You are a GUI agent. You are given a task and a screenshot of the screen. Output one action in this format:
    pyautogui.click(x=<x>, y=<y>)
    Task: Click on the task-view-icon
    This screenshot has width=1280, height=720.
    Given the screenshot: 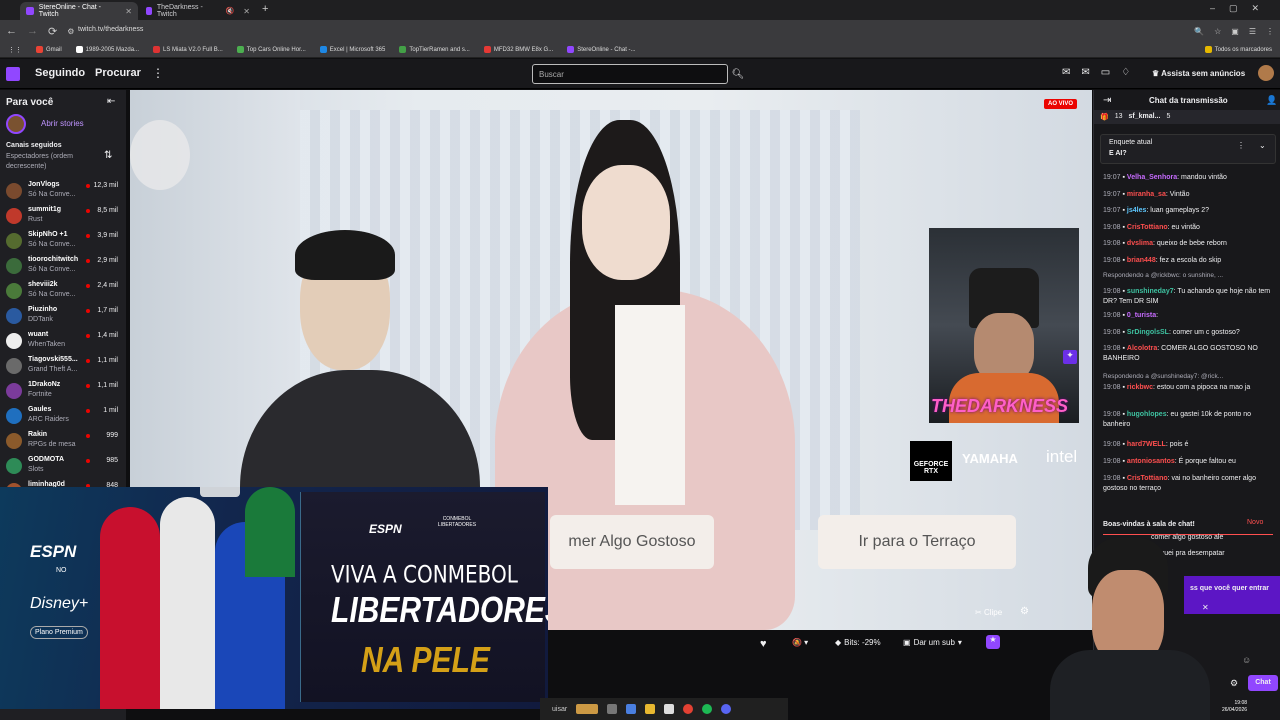 What is the action you would take?
    pyautogui.click(x=612, y=709)
    